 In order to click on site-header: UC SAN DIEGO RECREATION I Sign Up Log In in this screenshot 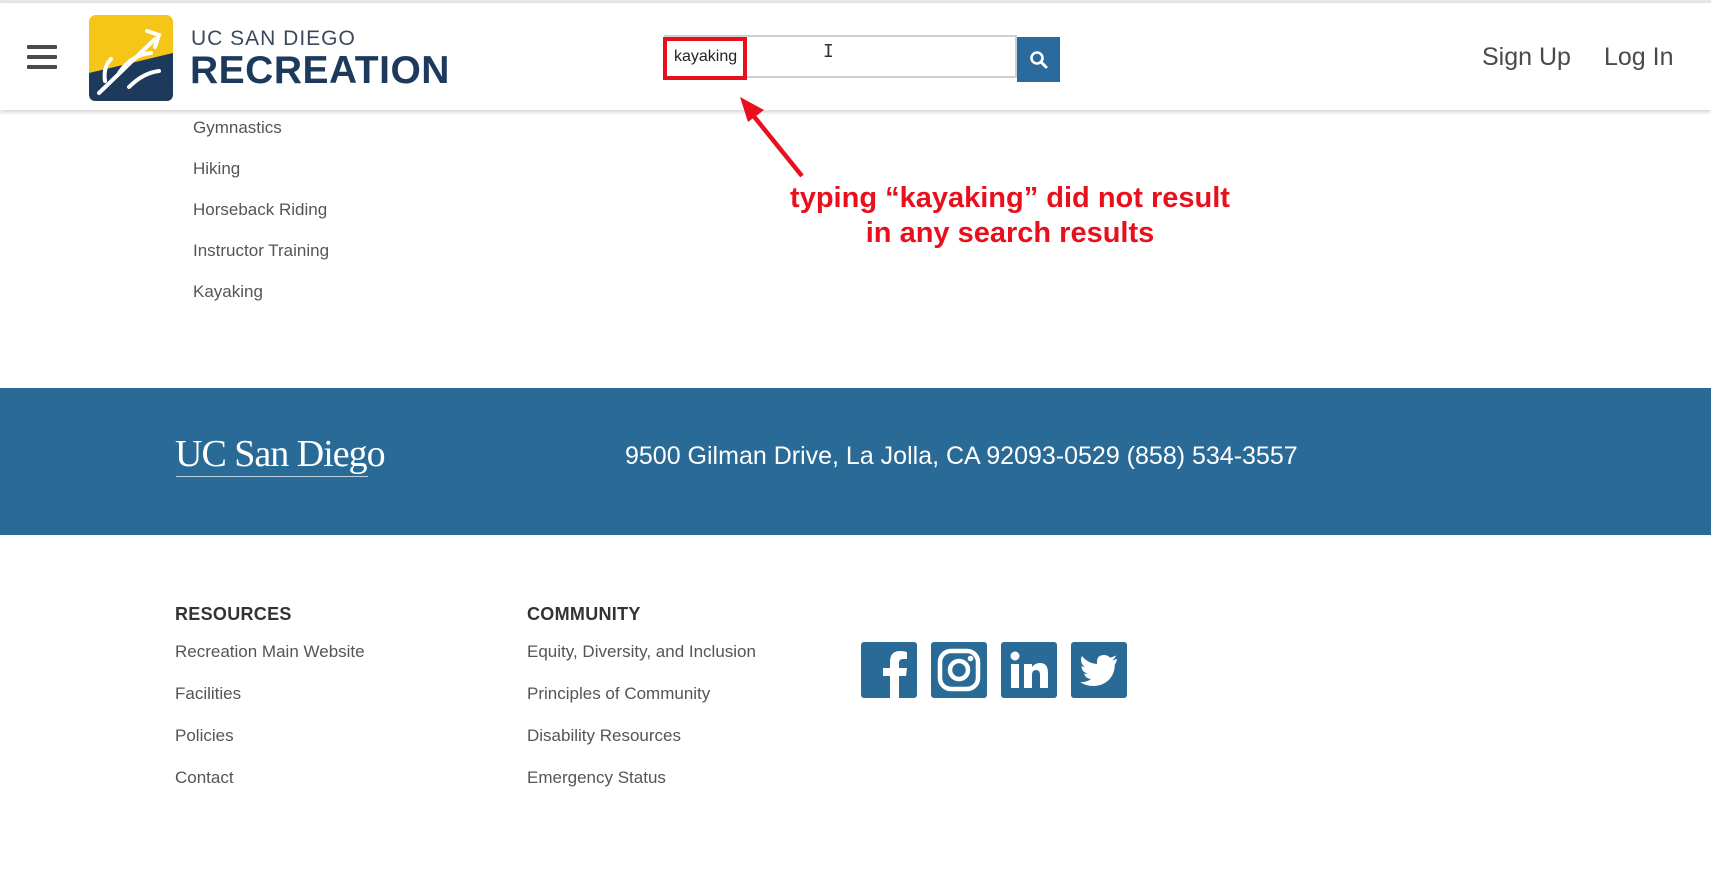, I will do `click(855, 56)`.